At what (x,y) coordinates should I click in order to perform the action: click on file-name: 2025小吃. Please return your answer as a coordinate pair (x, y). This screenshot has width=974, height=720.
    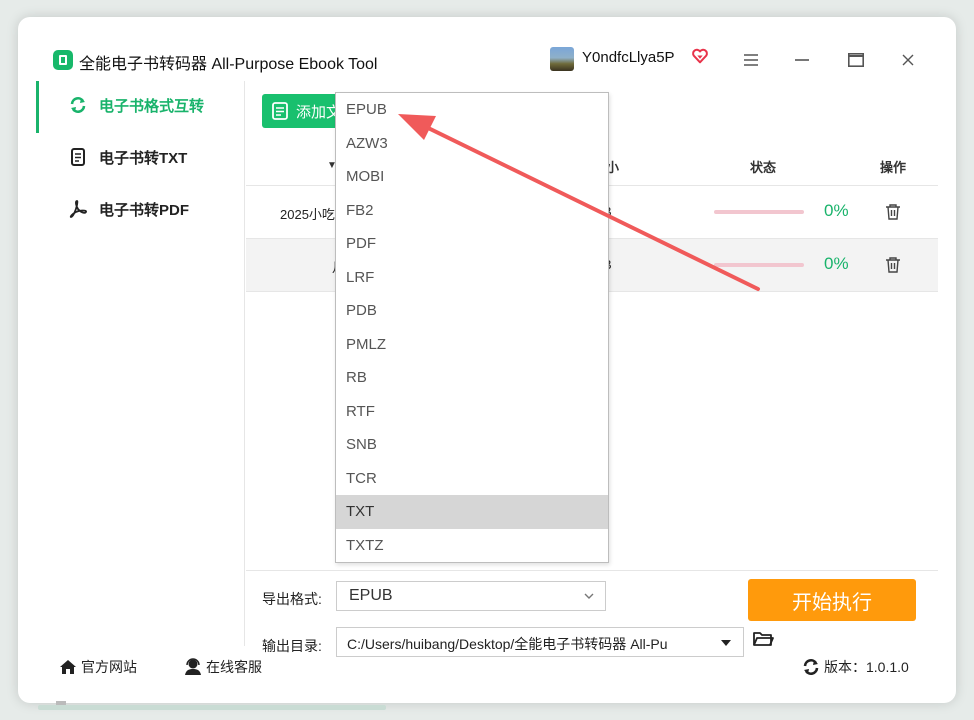
    Looking at the image, I should click on (307, 214).